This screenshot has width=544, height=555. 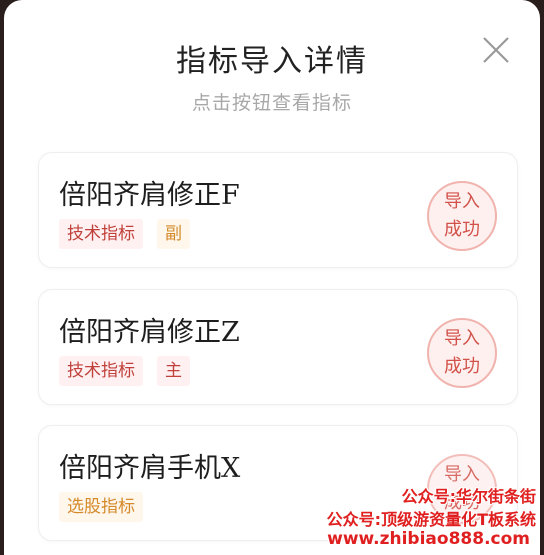 I want to click on tag-indicator-role: 主, so click(x=173, y=371).